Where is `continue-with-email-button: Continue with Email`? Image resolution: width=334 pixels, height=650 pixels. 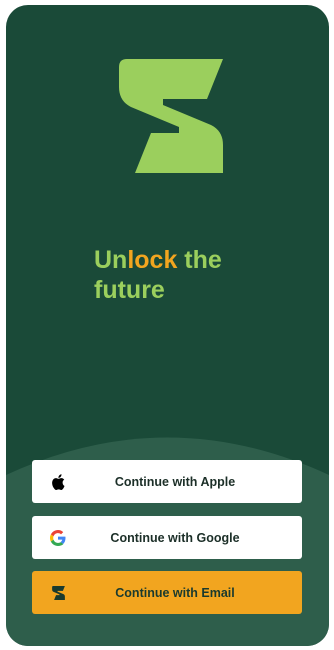
continue-with-email-button: Continue with Email is located at coordinates (167, 592).